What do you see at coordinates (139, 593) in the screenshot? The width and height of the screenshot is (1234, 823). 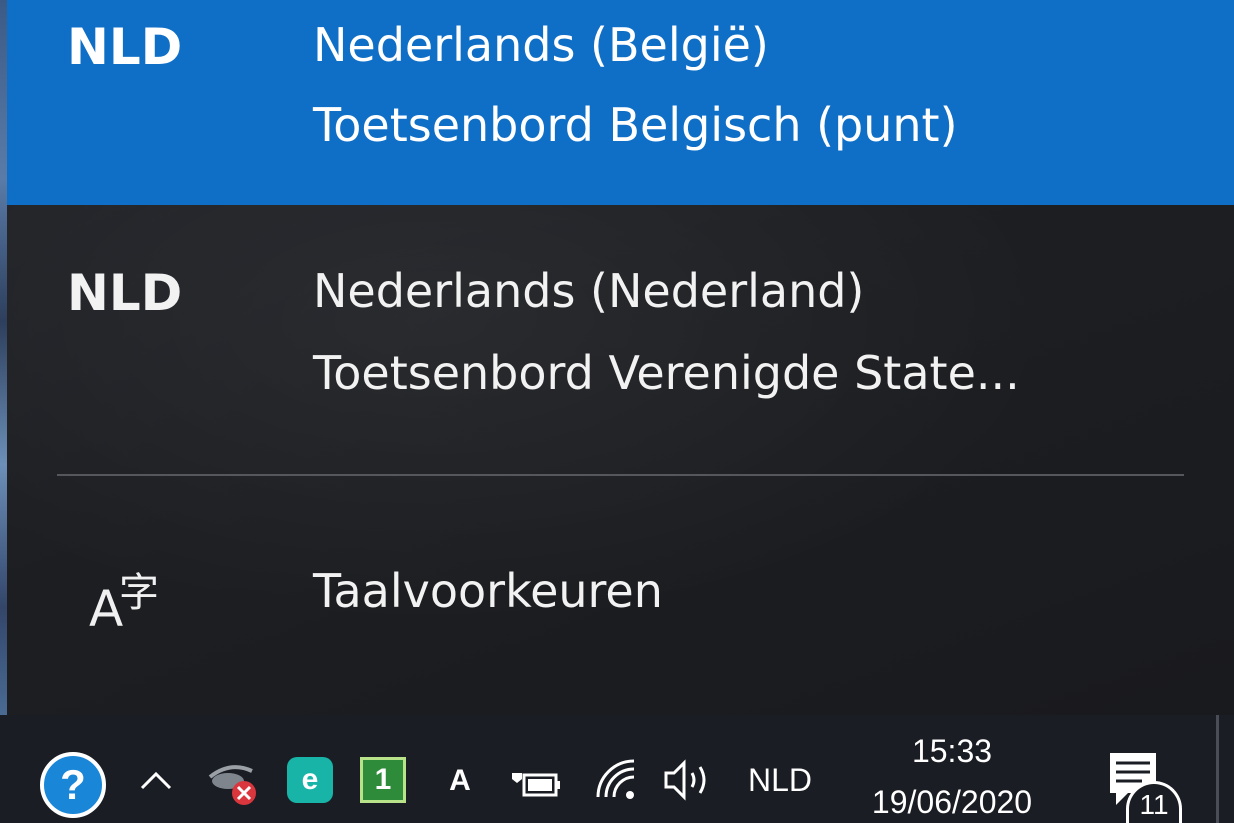 I see `icon-glyph-zi: 字` at bounding box center [139, 593].